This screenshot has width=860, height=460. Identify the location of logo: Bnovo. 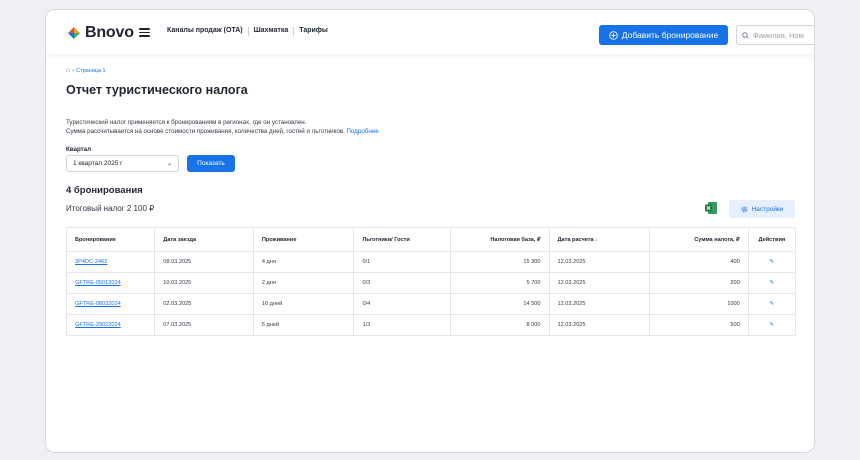
(100, 33).